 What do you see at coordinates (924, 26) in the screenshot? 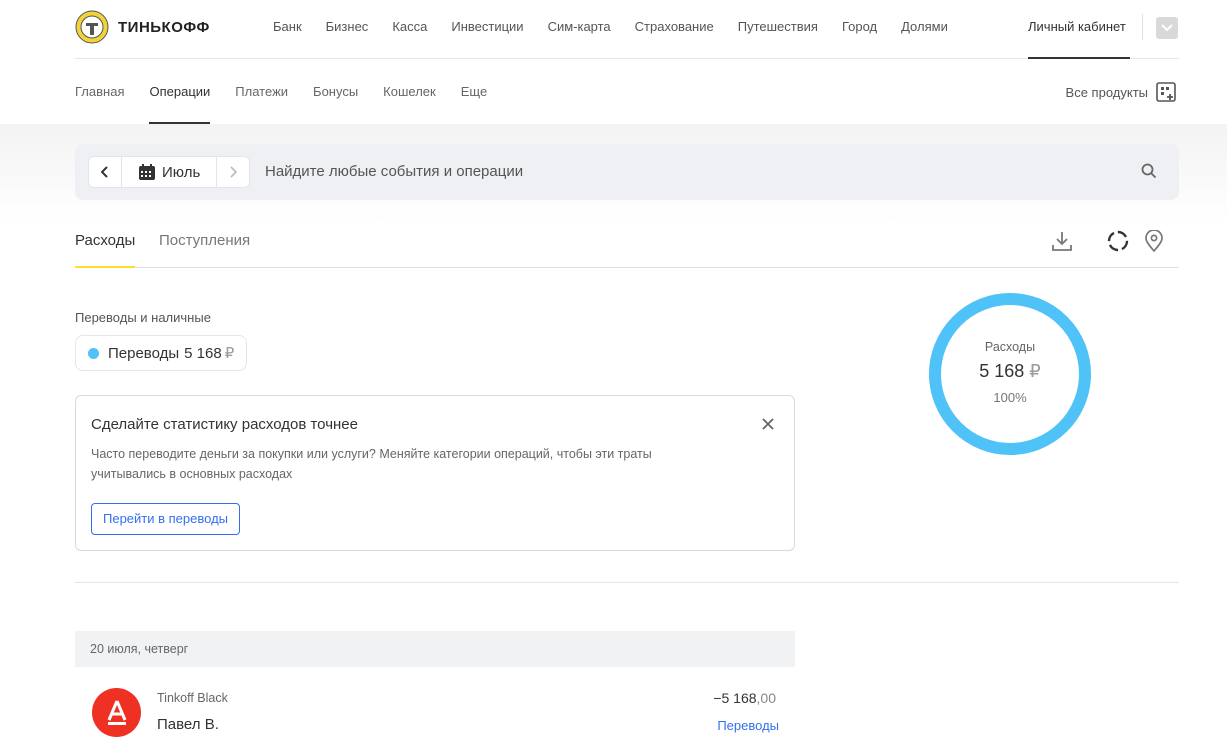
I see `topnav-dolyami: Долями` at bounding box center [924, 26].